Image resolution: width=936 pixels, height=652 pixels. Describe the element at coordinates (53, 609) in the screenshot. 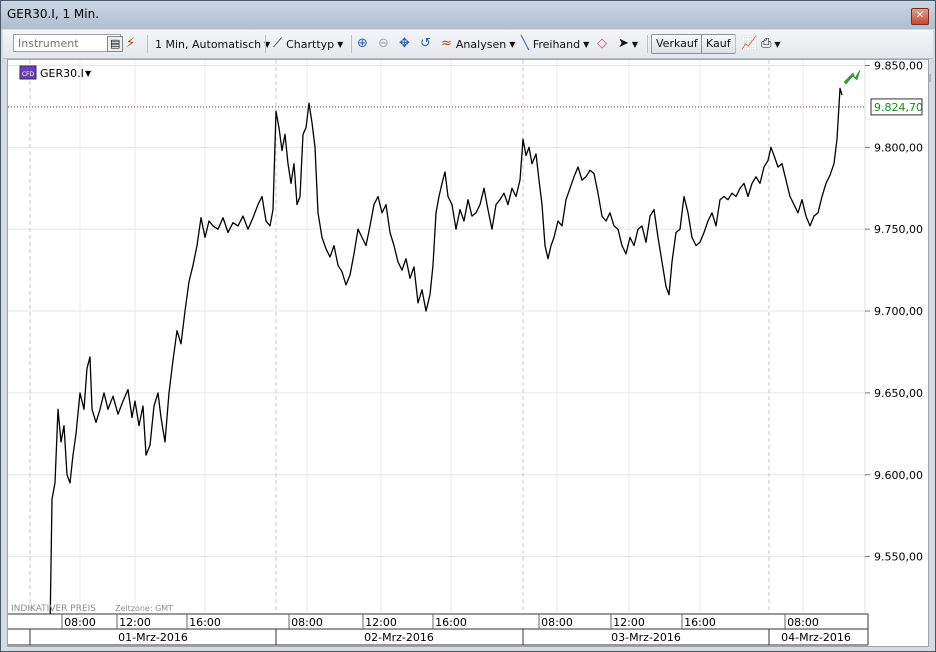

I see `price-type-label: INDIKATIVER PREIS` at that location.